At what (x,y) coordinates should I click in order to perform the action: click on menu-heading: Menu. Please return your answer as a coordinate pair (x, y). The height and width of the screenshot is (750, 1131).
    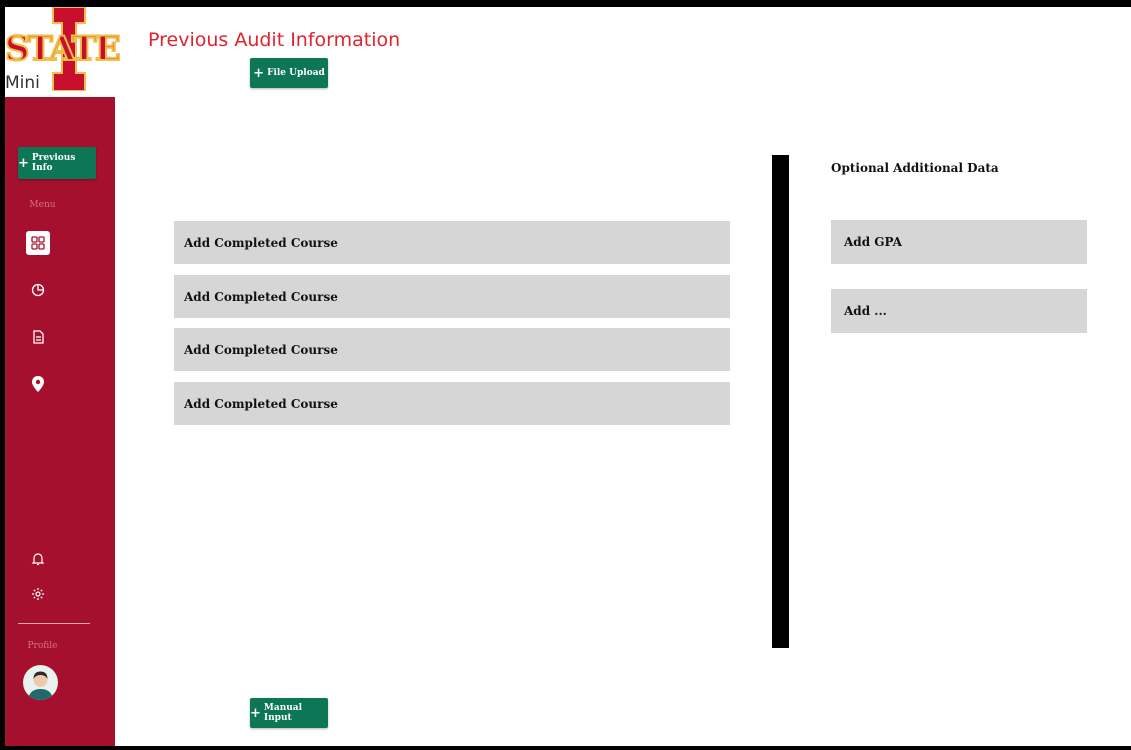
    Looking at the image, I should click on (42, 205).